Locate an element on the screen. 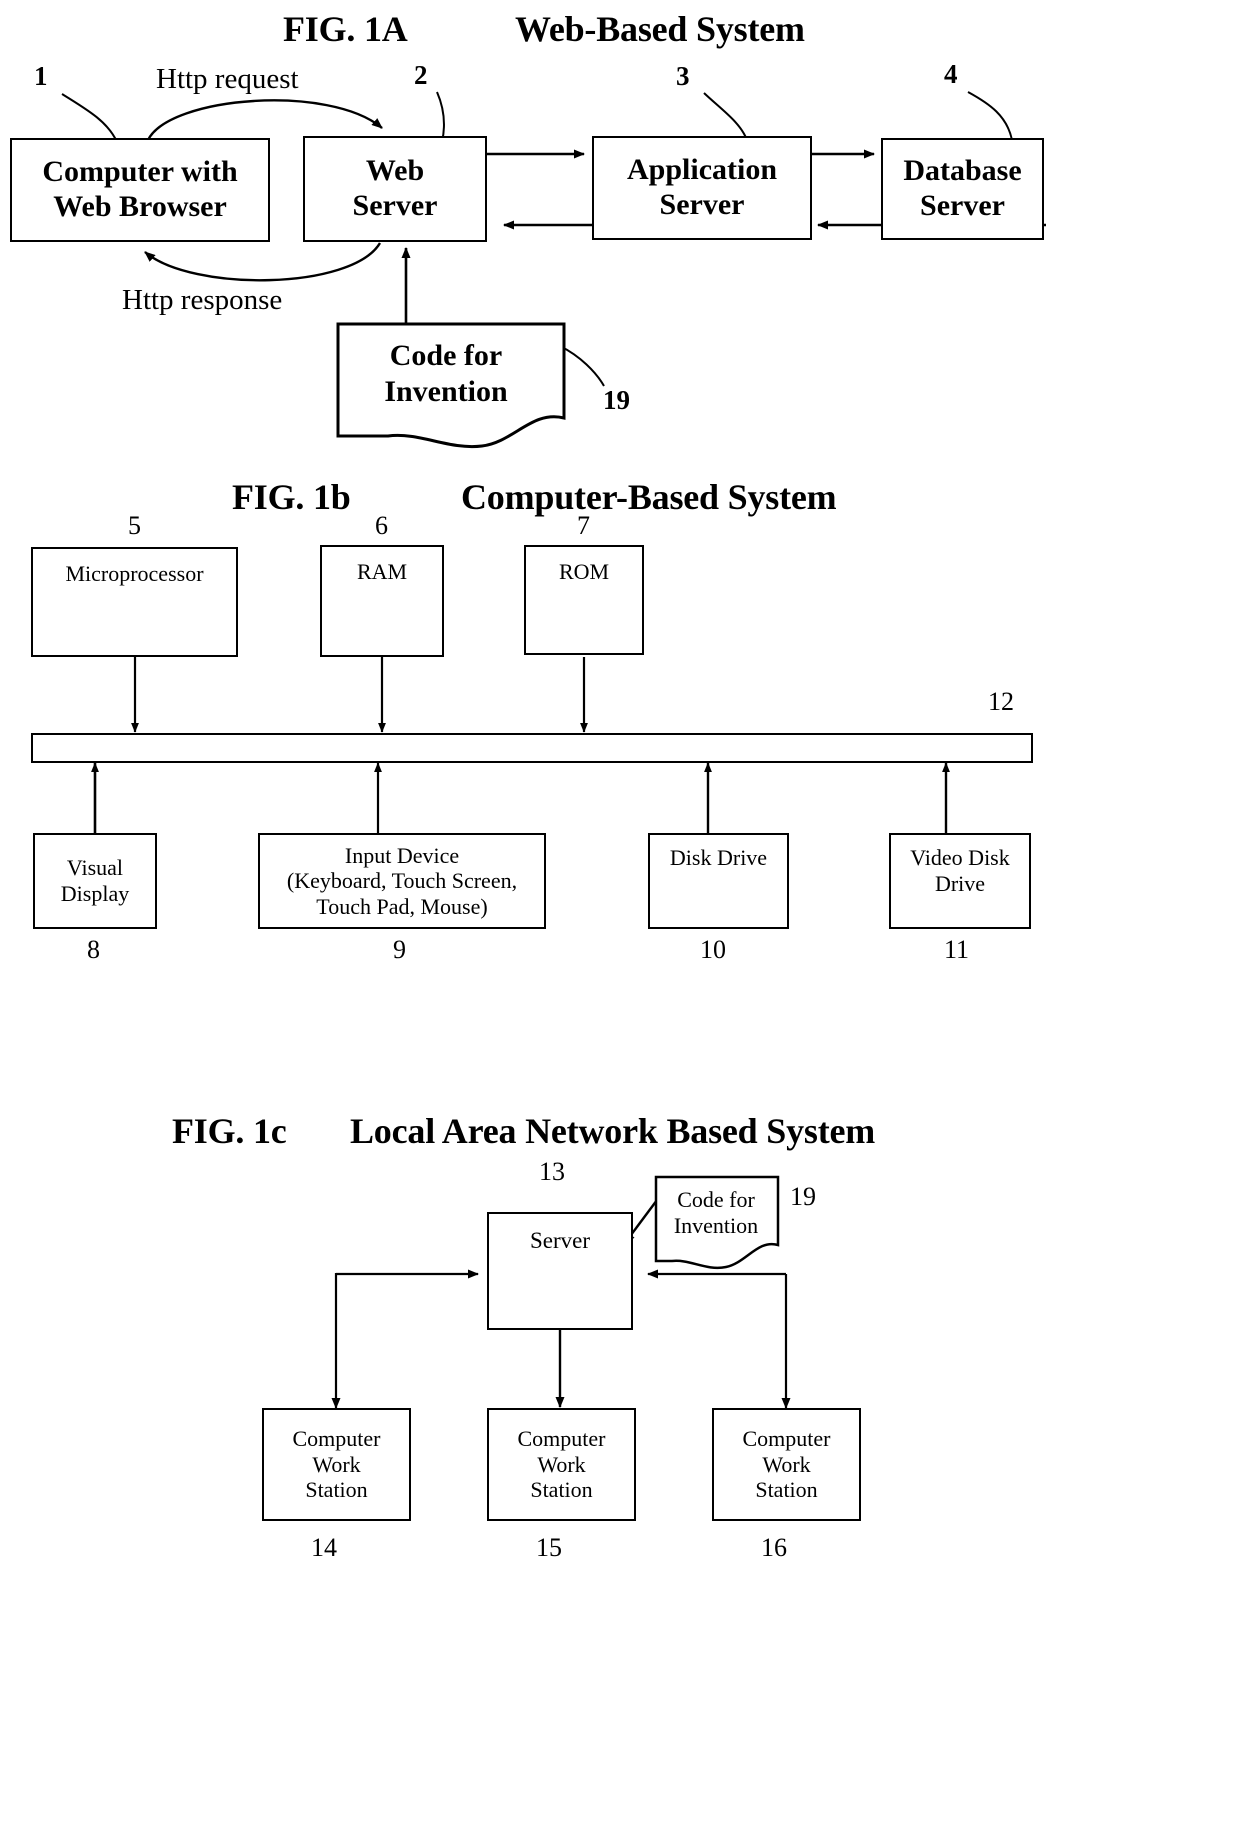  ref-14: 14 is located at coordinates (324, 1547).